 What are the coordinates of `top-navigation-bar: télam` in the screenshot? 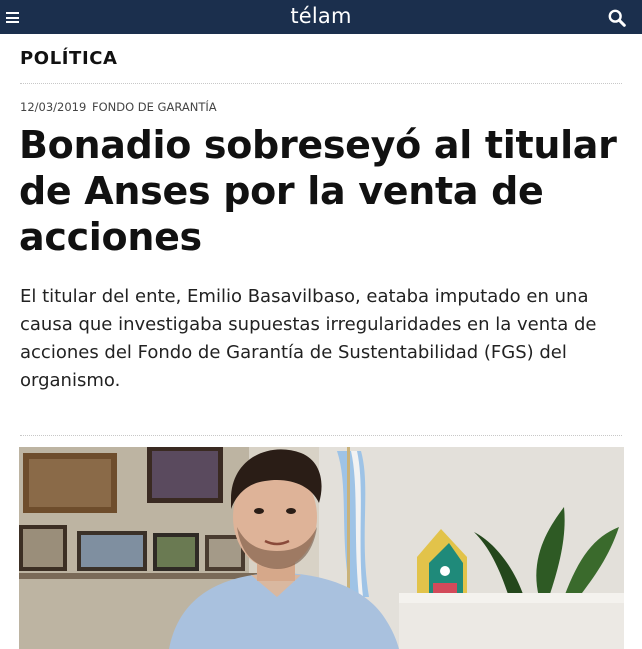 It's located at (321, 17).